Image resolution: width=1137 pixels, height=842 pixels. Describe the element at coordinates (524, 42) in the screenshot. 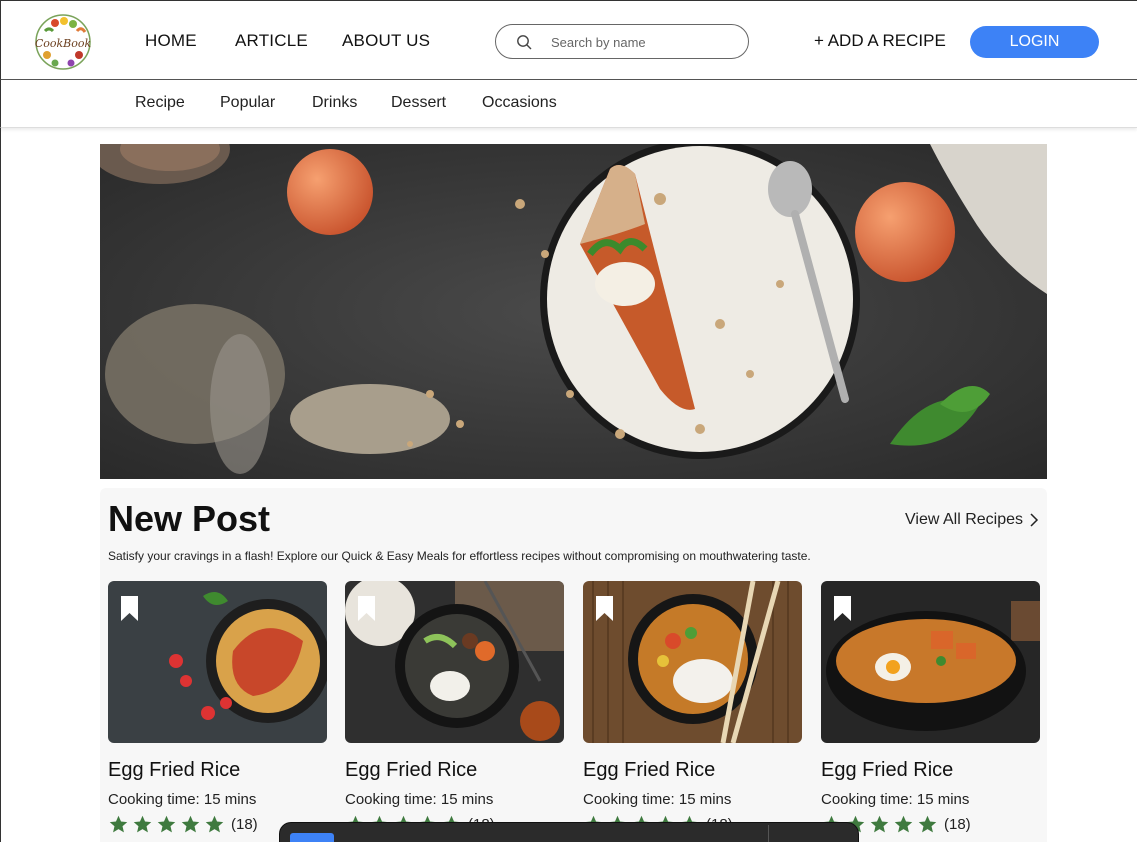

I see `search-icon` at that location.